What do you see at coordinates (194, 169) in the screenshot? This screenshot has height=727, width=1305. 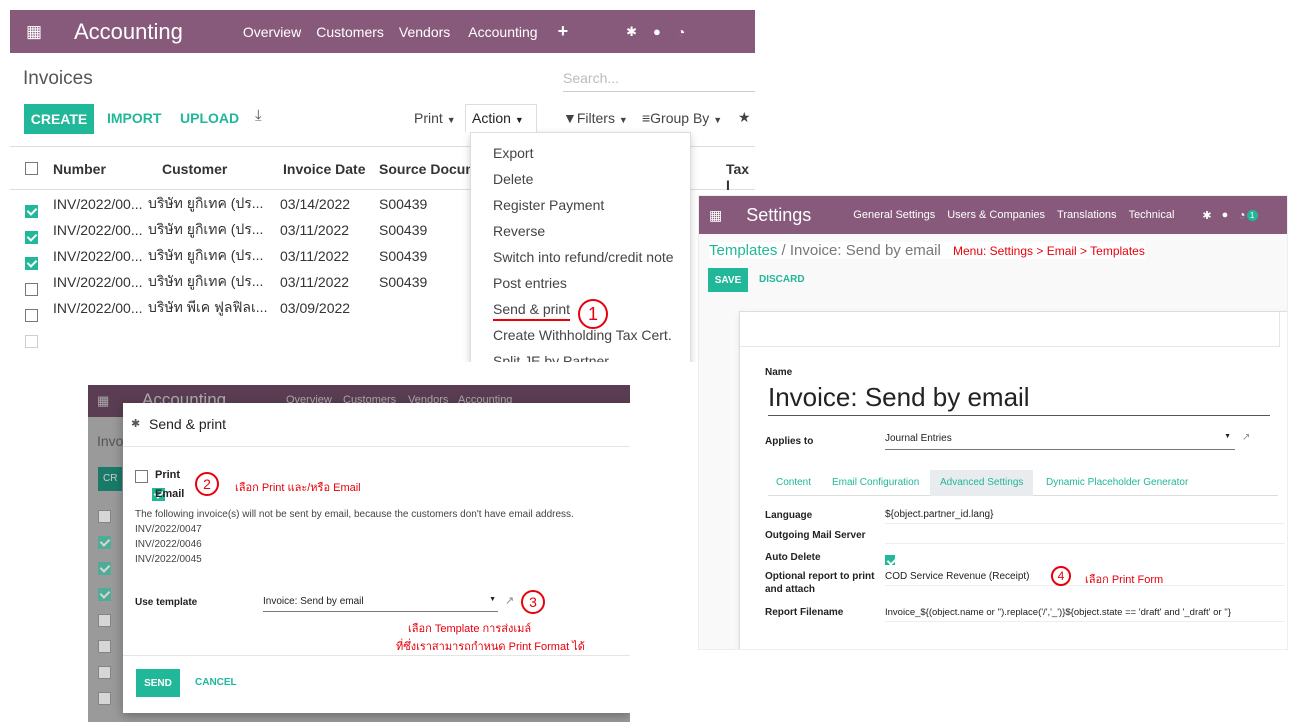 I see `col-customer: Customer` at bounding box center [194, 169].